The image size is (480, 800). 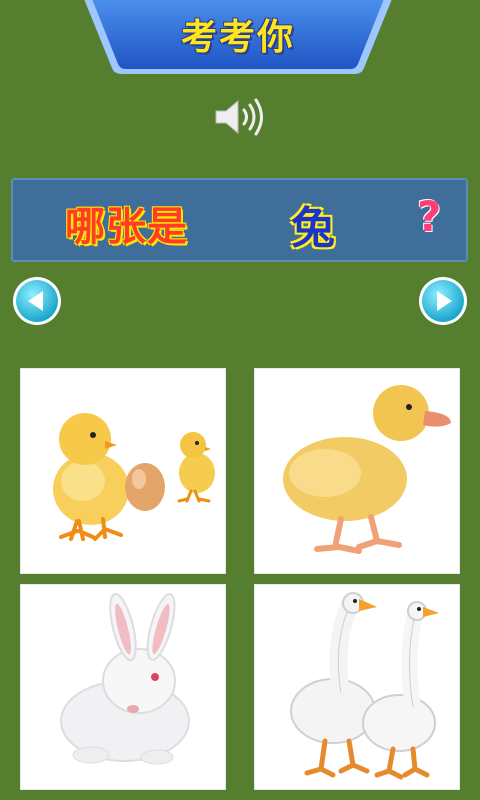 I want to click on previous-button, so click(x=37, y=301).